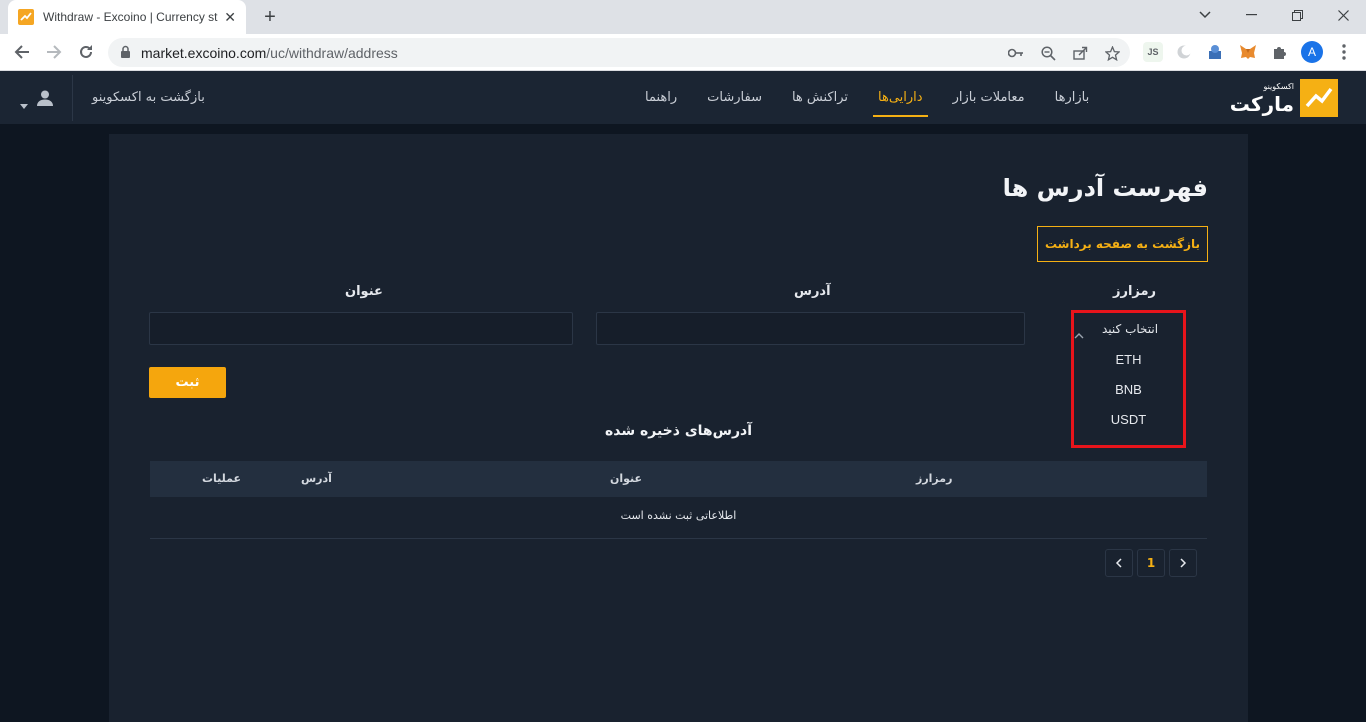 This screenshot has width=1366, height=722. What do you see at coordinates (1344, 52) in the screenshot?
I see `browser-menu-icon` at bounding box center [1344, 52].